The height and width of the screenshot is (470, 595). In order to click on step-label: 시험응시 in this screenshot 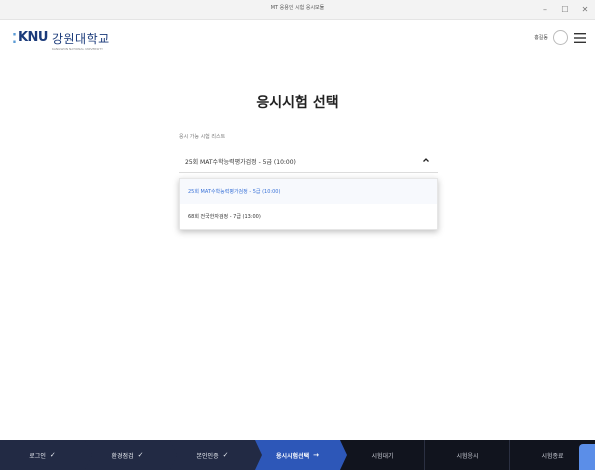, I will do `click(467, 456)`.